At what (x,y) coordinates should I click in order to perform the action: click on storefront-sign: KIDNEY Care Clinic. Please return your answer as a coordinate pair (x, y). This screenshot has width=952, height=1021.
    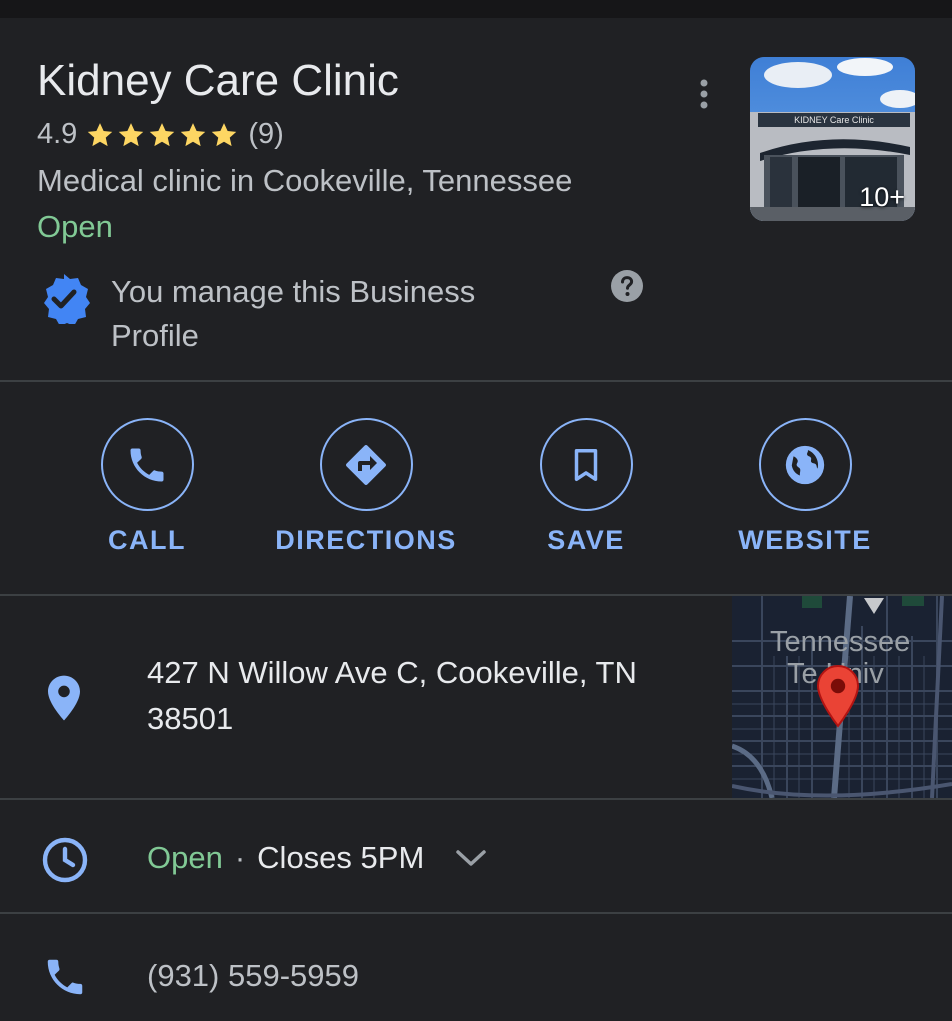
    Looking at the image, I should click on (834, 120).